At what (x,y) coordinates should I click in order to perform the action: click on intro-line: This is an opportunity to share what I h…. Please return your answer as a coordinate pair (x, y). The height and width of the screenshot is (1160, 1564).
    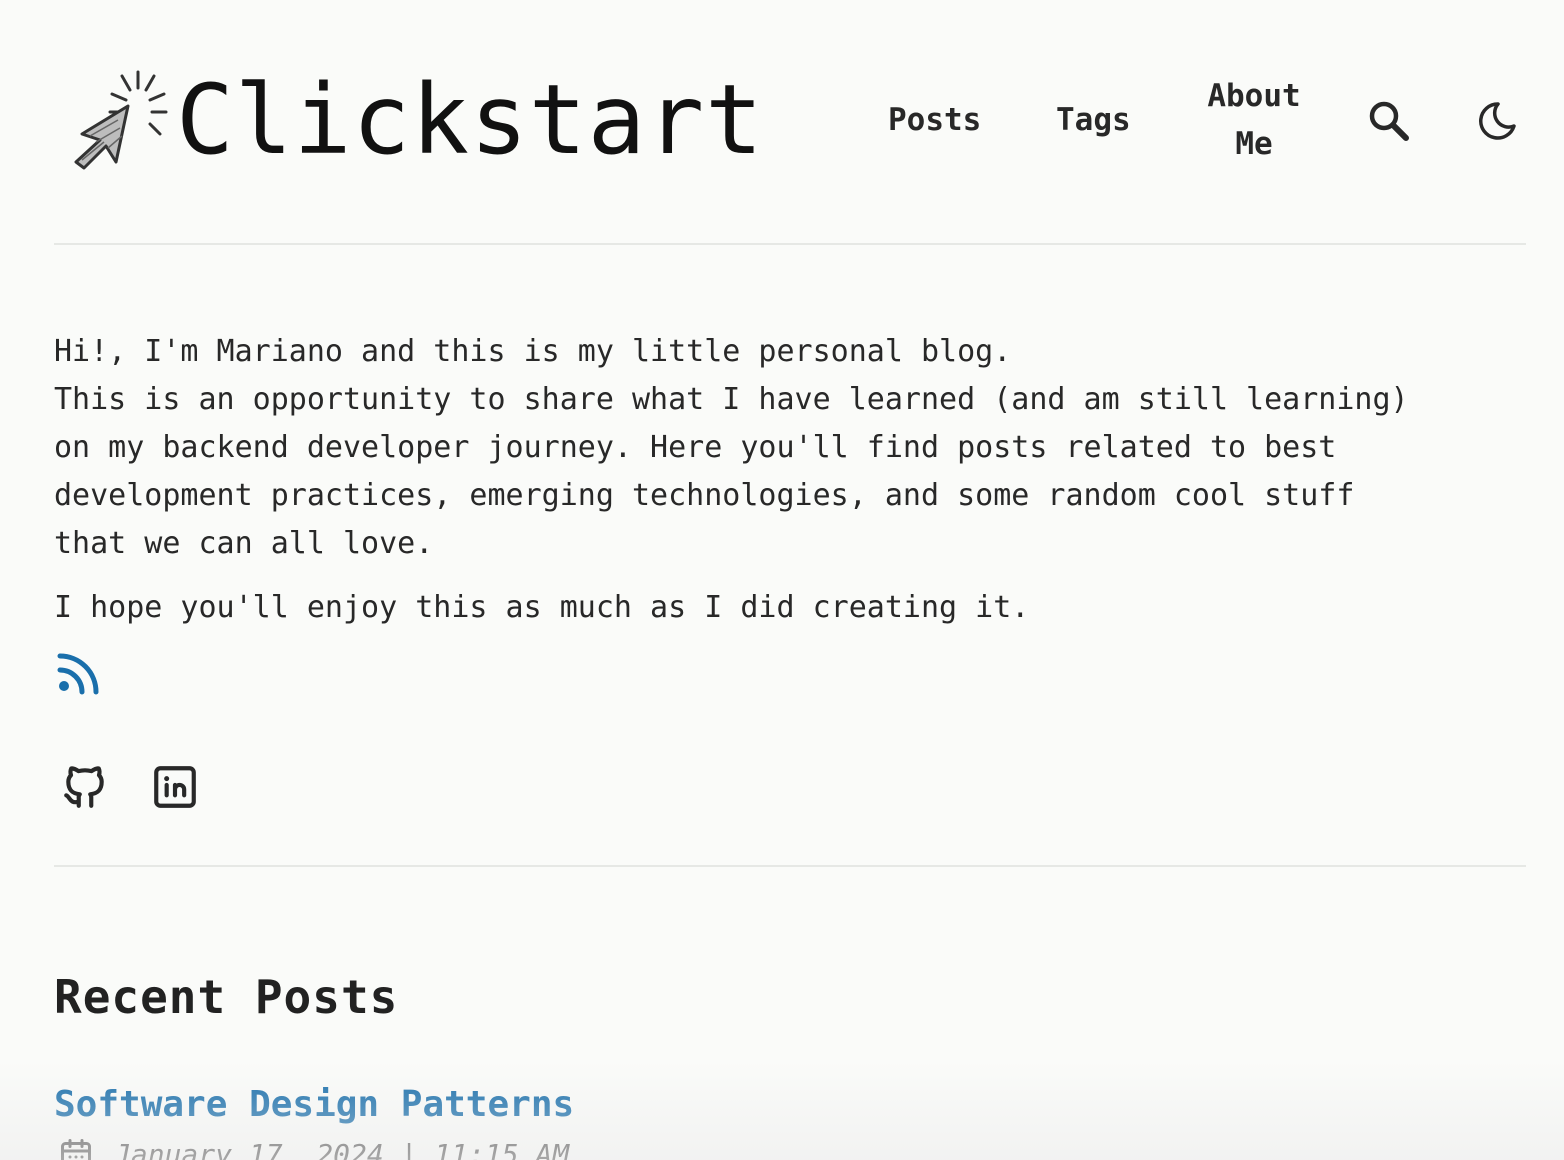
    Looking at the image, I should click on (731, 399).